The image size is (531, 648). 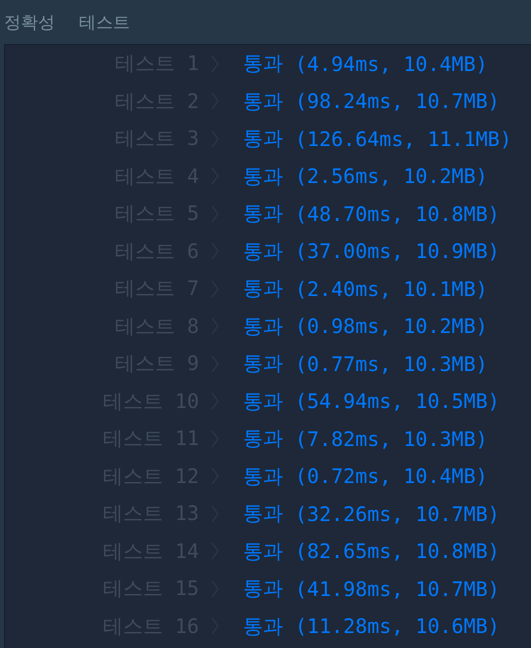 I want to click on section-title: 정확성, so click(x=29, y=23).